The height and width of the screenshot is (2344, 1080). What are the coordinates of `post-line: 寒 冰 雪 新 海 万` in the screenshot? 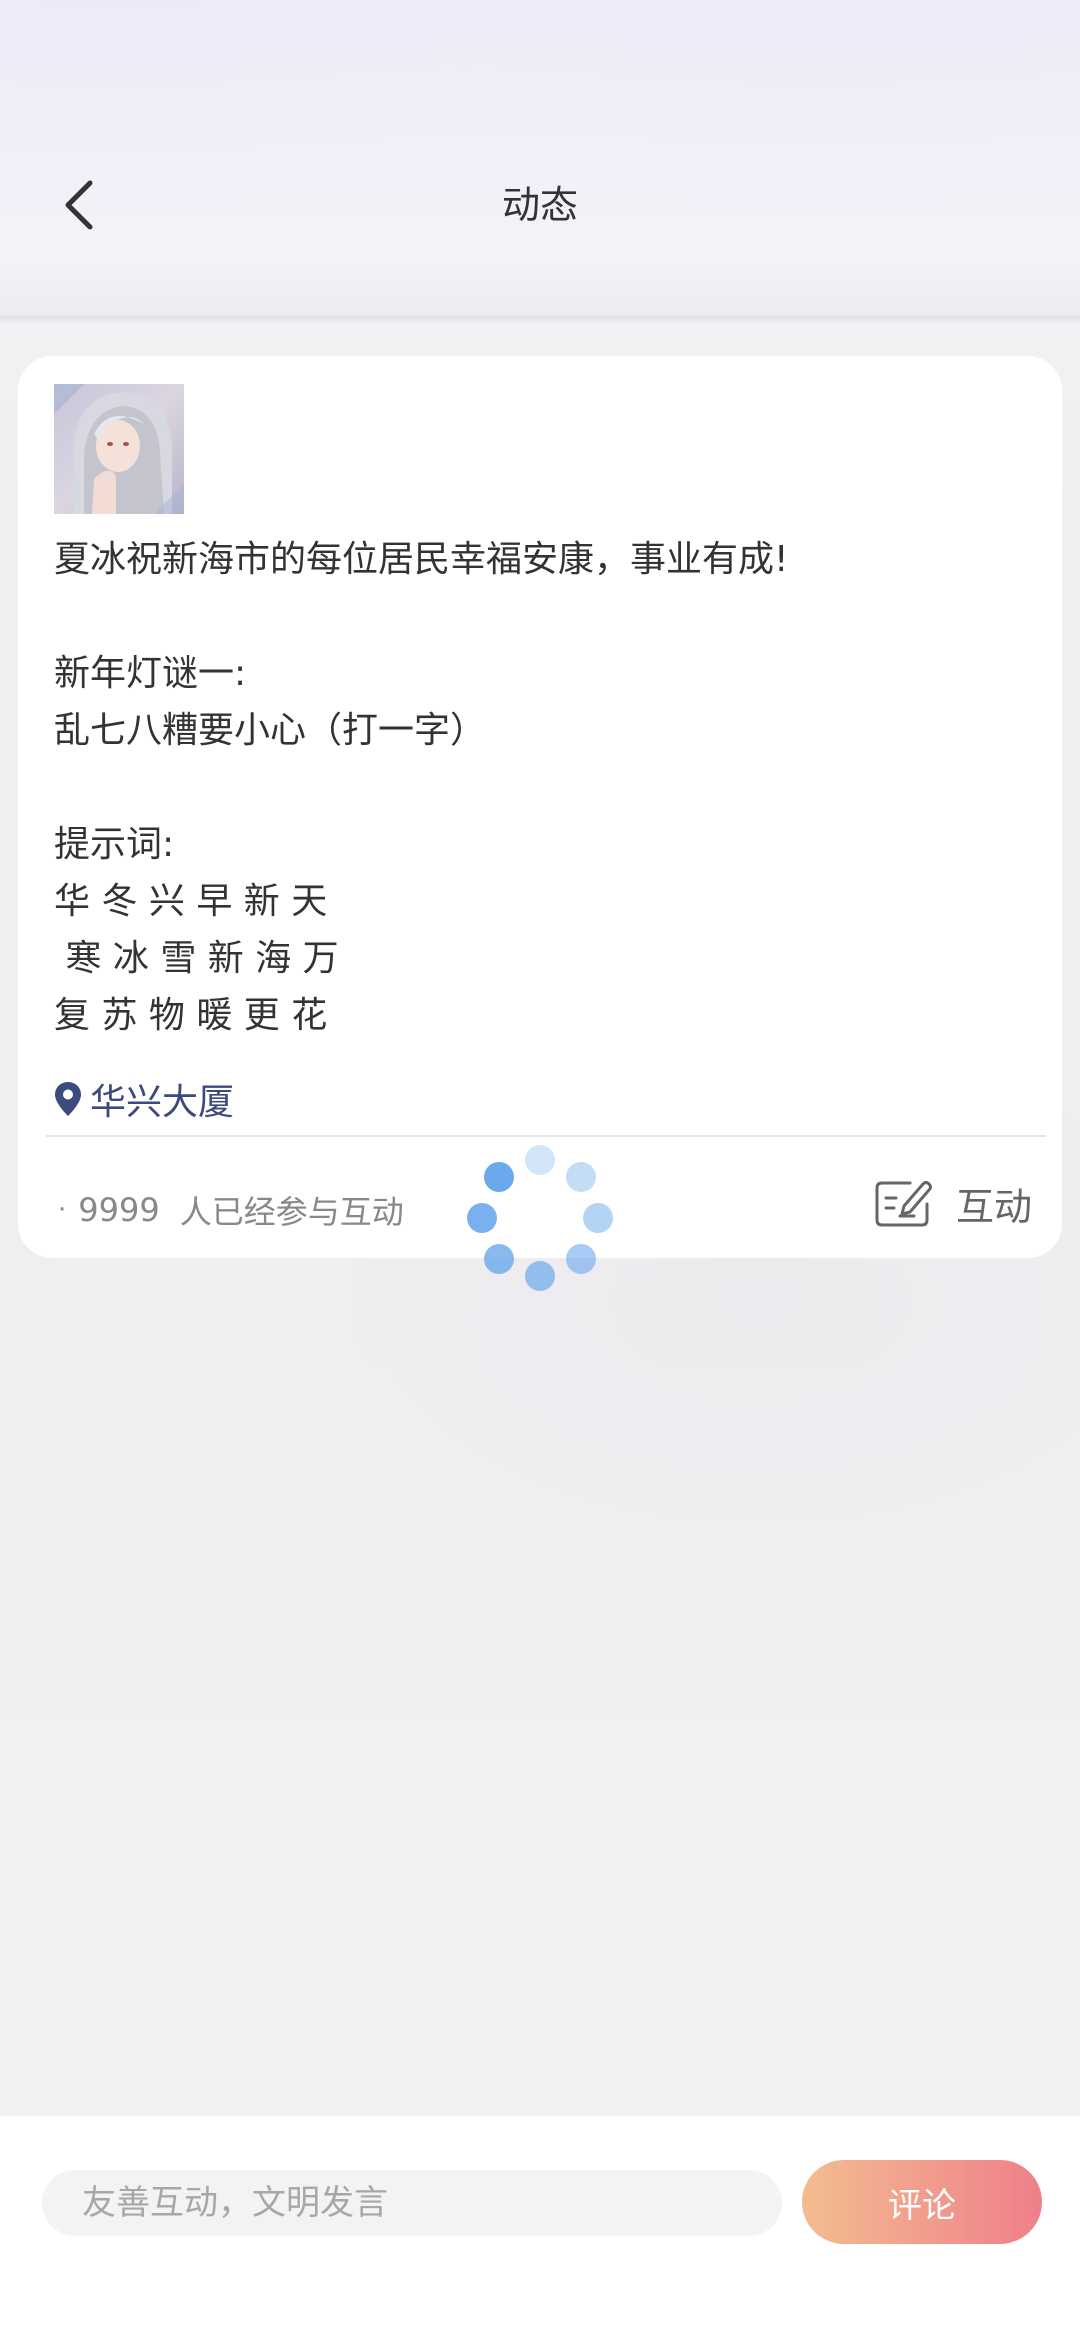 It's located at (196, 958).